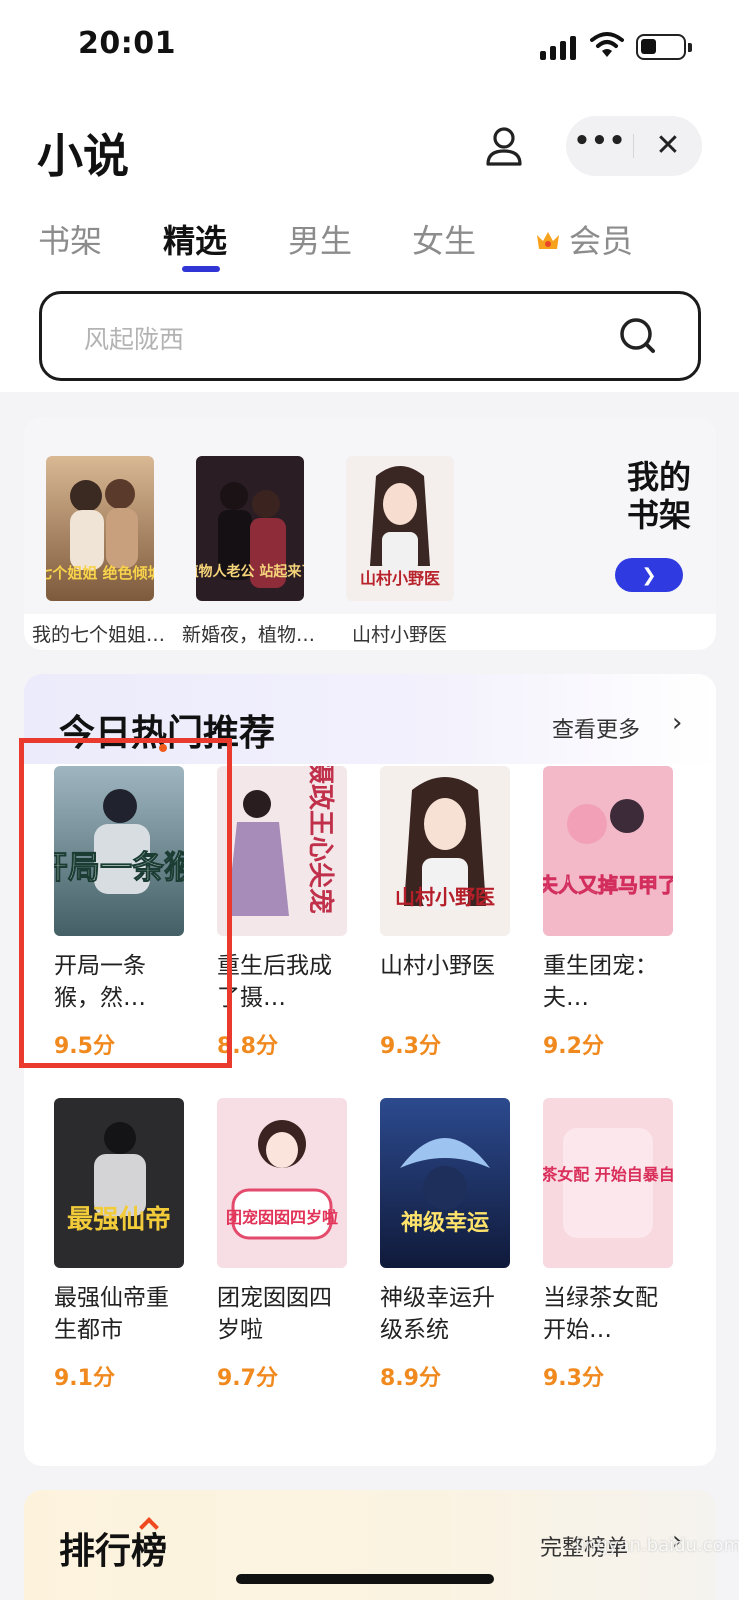  What do you see at coordinates (596, 728) in the screenshot?
I see `see-more-link: 查看更多` at bounding box center [596, 728].